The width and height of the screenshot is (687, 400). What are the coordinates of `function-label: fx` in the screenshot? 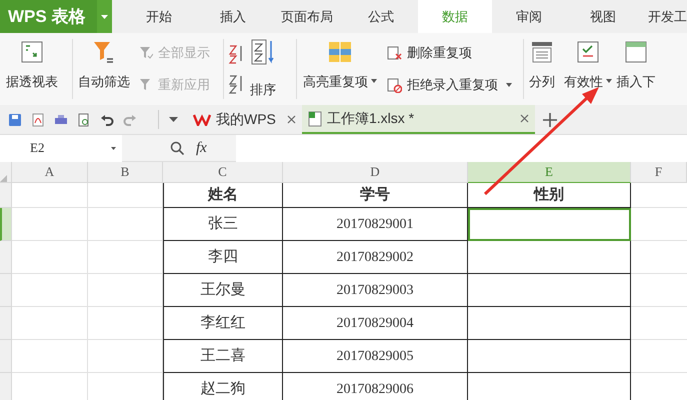 It's located at (211, 148).